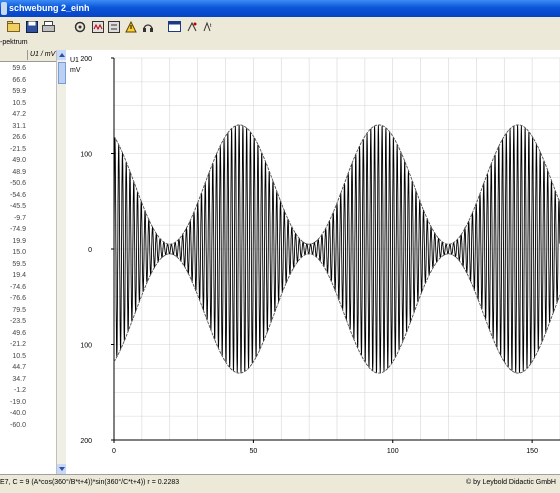  What do you see at coordinates (31, 26) in the screenshot?
I see `save-icon` at bounding box center [31, 26].